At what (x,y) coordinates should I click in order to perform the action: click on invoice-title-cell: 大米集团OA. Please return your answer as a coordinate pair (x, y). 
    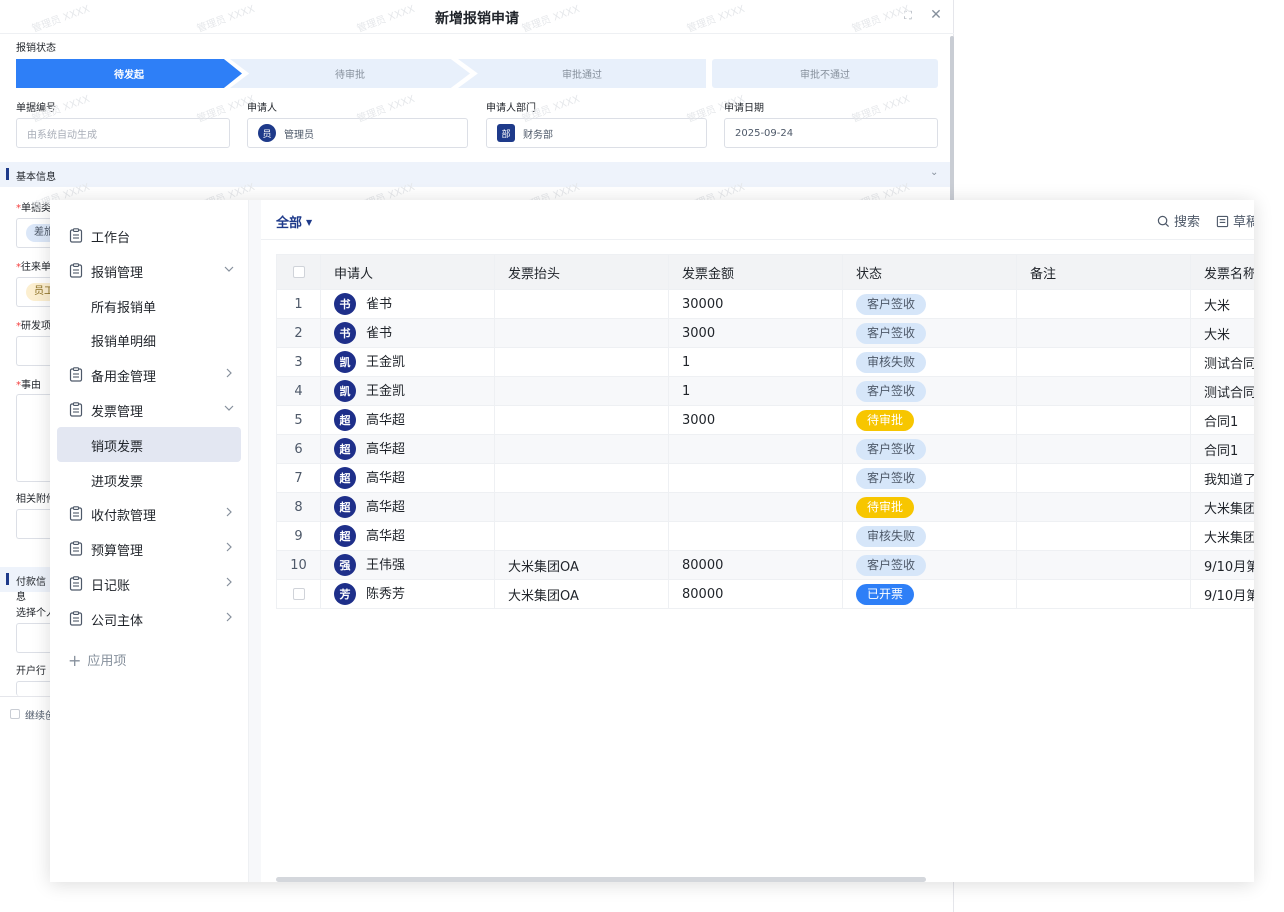
    Looking at the image, I should click on (581, 594).